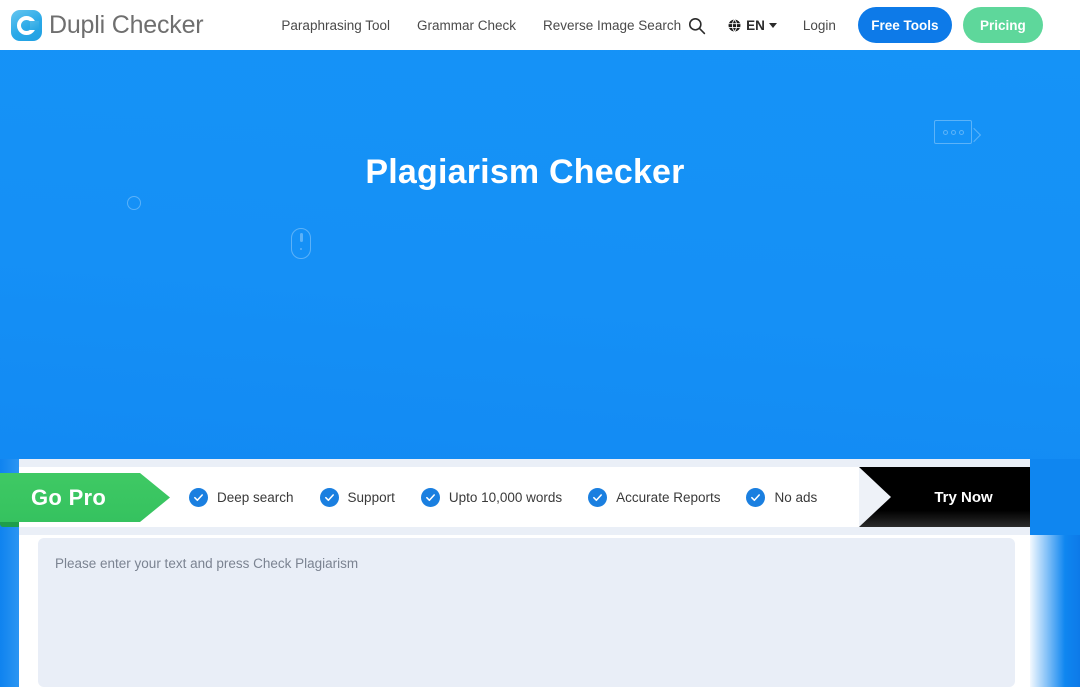 The width and height of the screenshot is (1080, 687). Describe the element at coordinates (668, 497) in the screenshot. I see `feature-label: Accurate Reports` at that location.